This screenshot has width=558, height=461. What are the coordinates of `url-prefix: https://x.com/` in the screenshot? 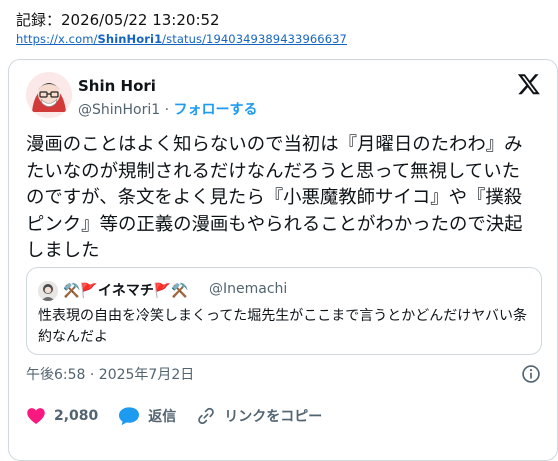 It's located at (57, 39).